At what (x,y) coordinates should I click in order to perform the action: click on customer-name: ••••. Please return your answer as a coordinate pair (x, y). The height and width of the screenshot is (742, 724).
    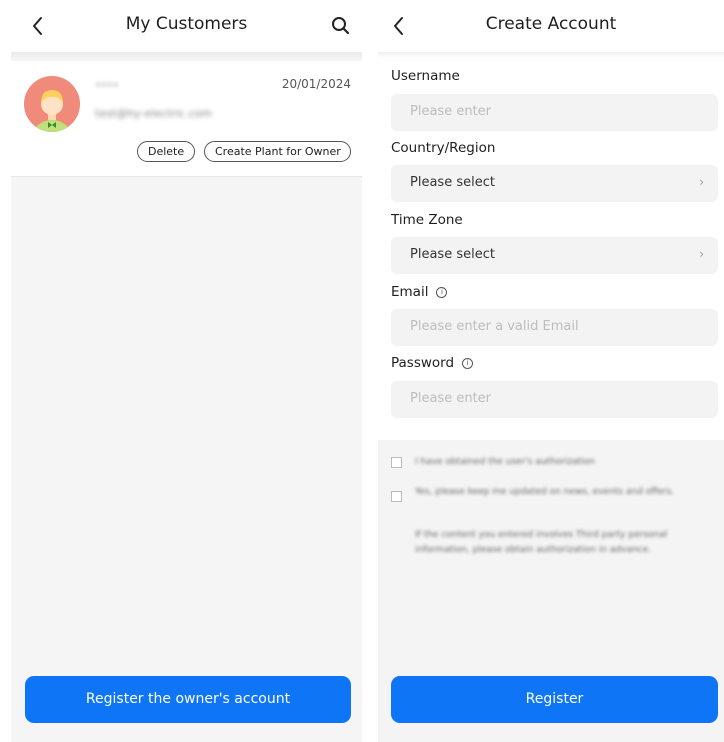
    Looking at the image, I should click on (107, 85).